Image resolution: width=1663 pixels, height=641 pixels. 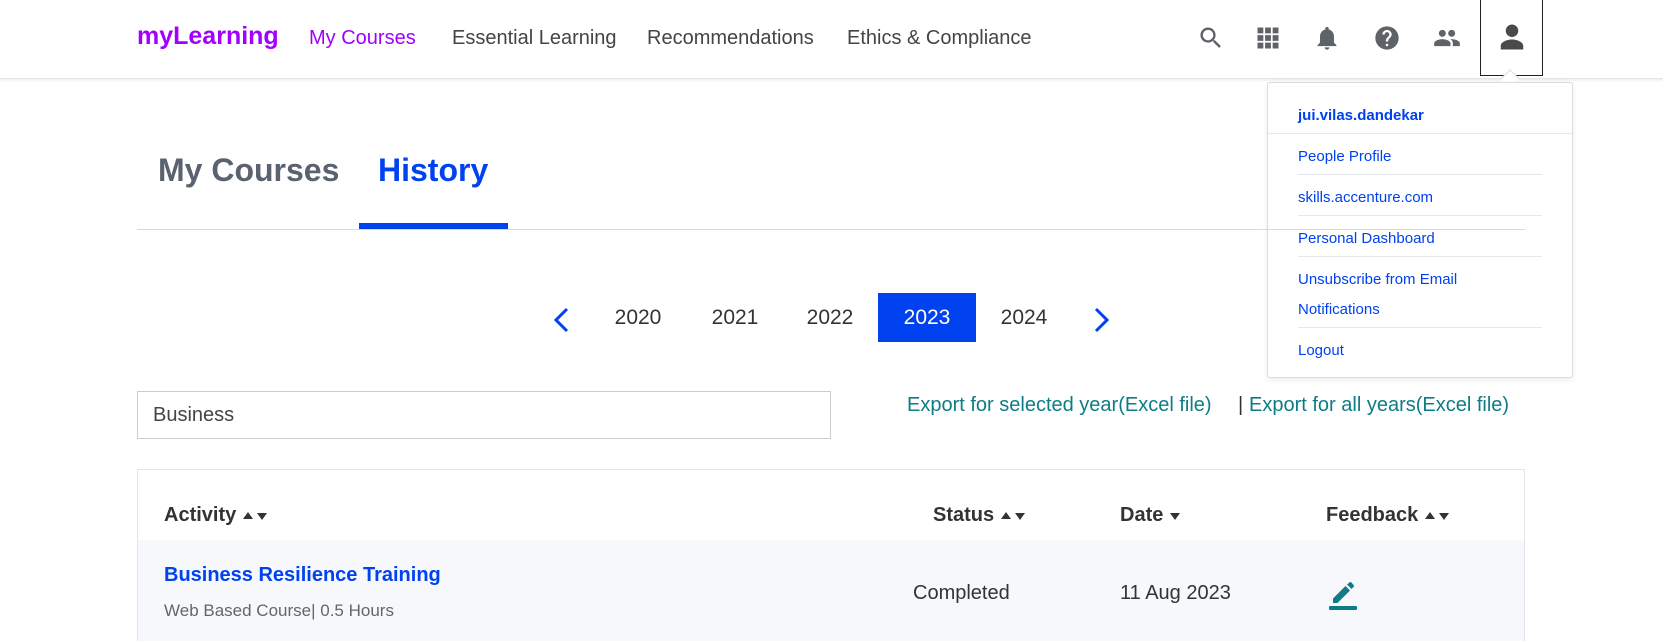 I want to click on sort-down-icon, so click(x=1176, y=516).